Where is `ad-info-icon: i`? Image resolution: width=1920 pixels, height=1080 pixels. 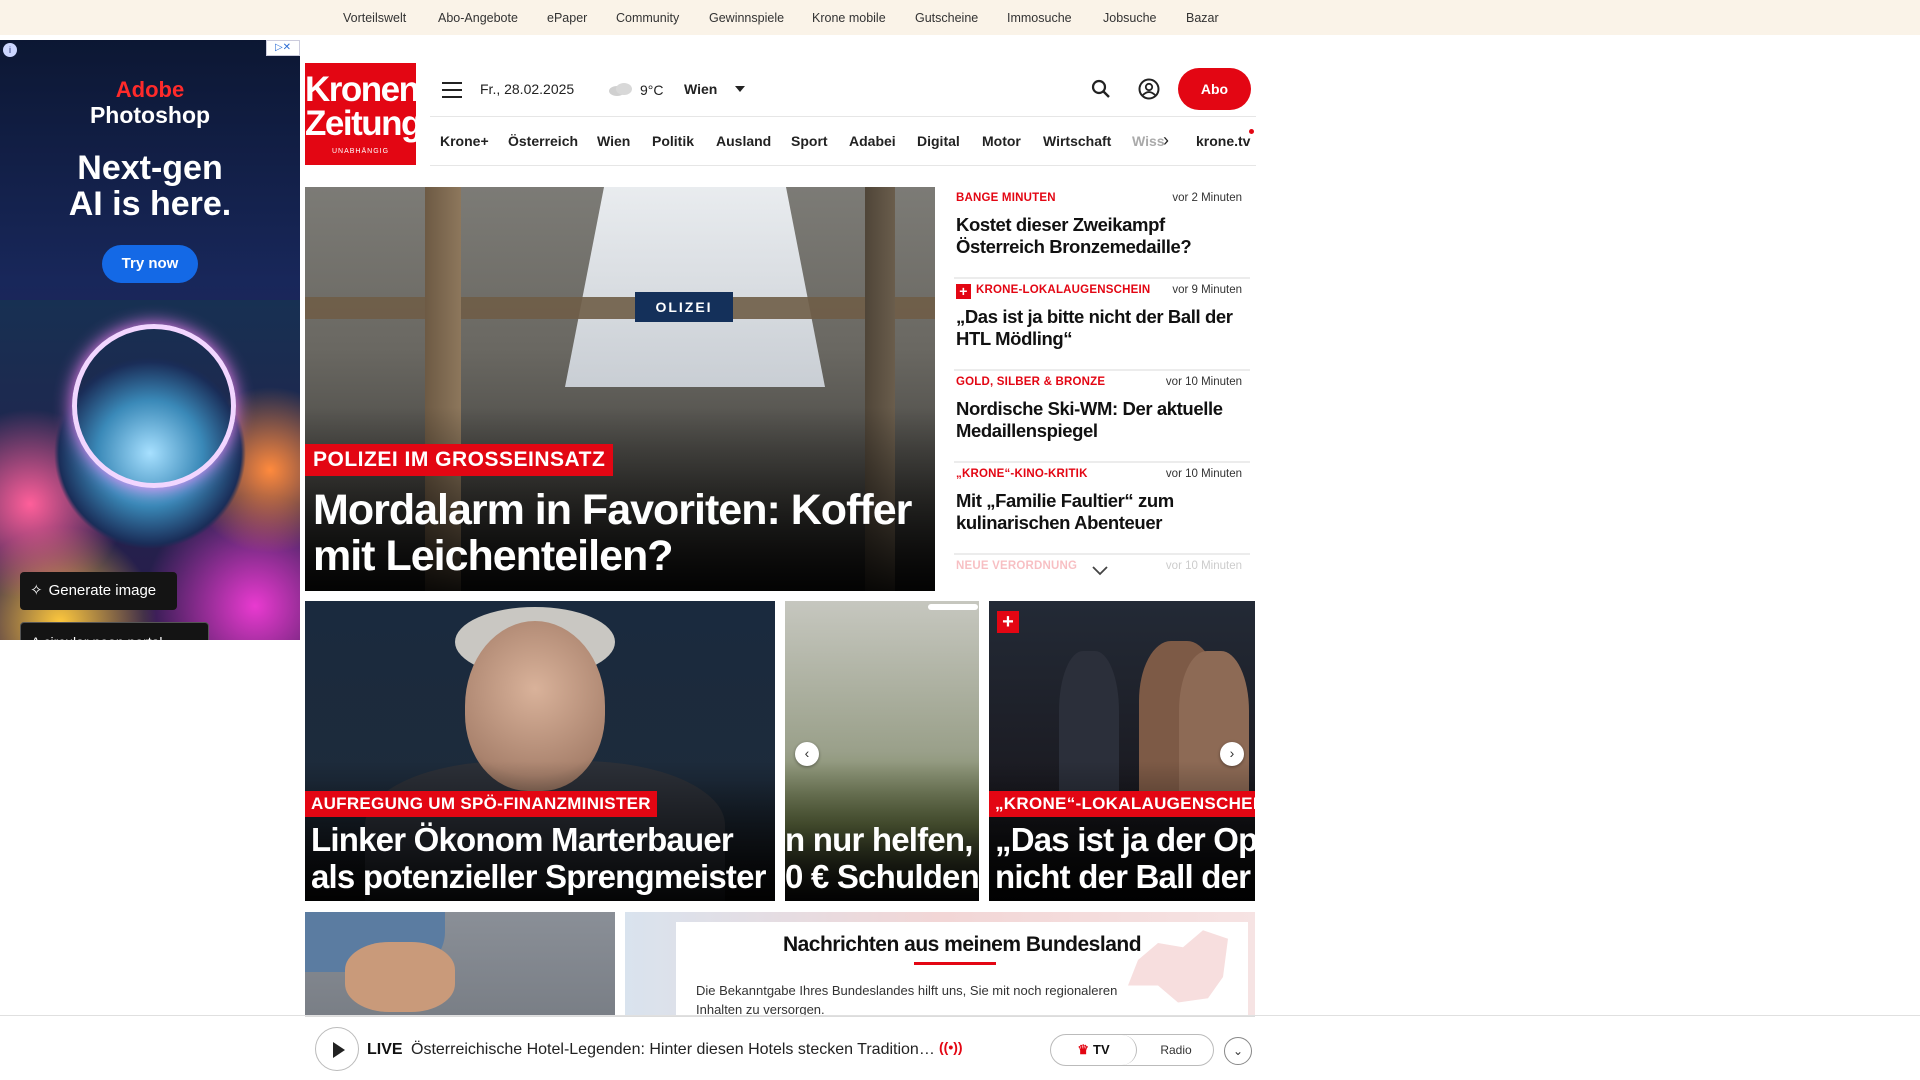 ad-info-icon: i is located at coordinates (10, 50).